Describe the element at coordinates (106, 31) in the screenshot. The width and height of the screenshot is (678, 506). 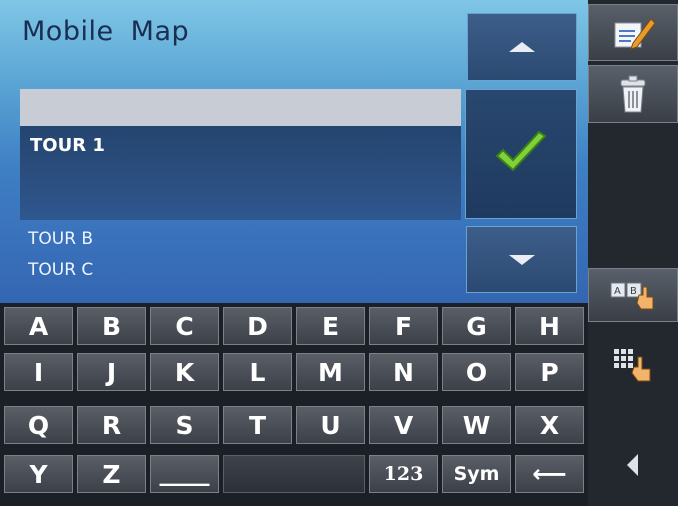
I see `app-title: Mobile Map` at that location.